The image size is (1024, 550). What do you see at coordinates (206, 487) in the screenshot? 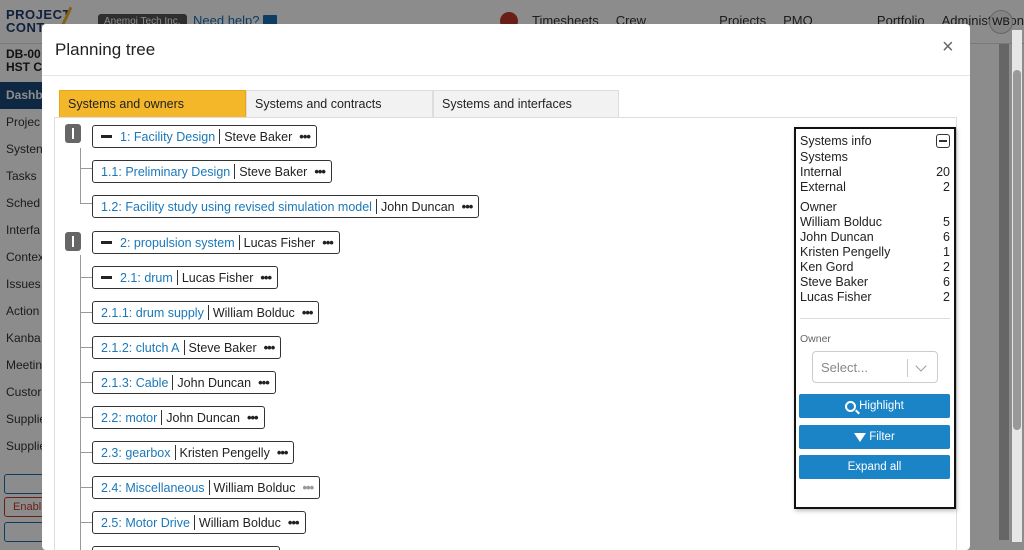
I see `tree-node-2-4: 2.4: Miscellaneous William Bolduc •••` at bounding box center [206, 487].